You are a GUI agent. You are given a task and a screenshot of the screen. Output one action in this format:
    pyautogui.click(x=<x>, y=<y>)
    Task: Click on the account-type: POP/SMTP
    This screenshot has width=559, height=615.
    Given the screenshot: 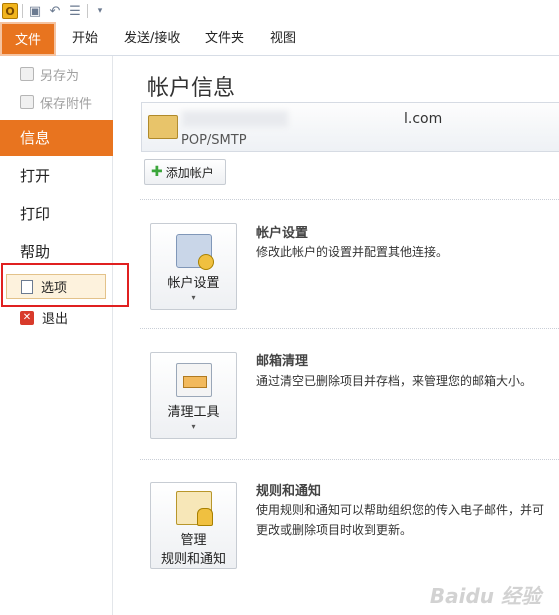 What is the action you would take?
    pyautogui.click(x=214, y=140)
    